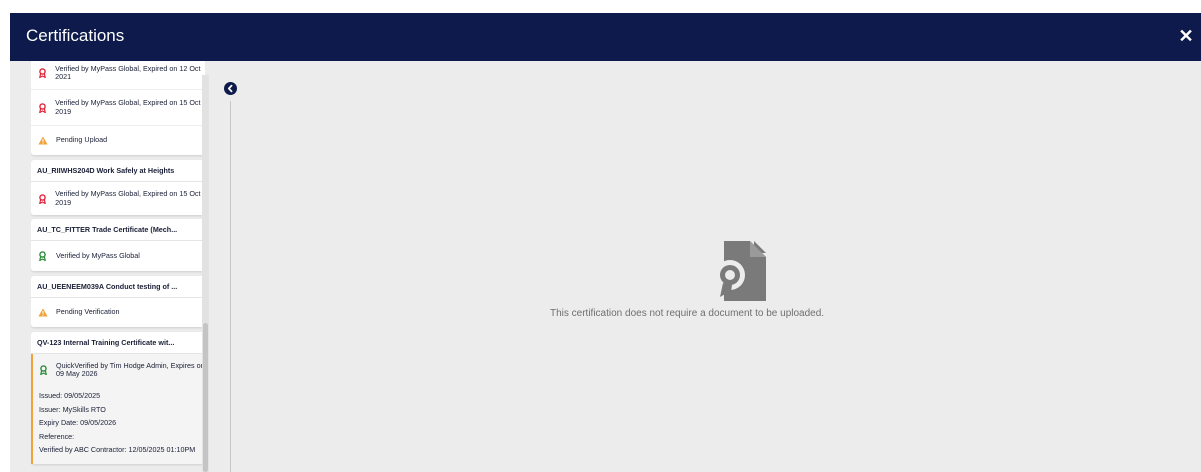 This screenshot has width=1201, height=472. Describe the element at coordinates (1186, 36) in the screenshot. I see `close-icon: ✕` at that location.